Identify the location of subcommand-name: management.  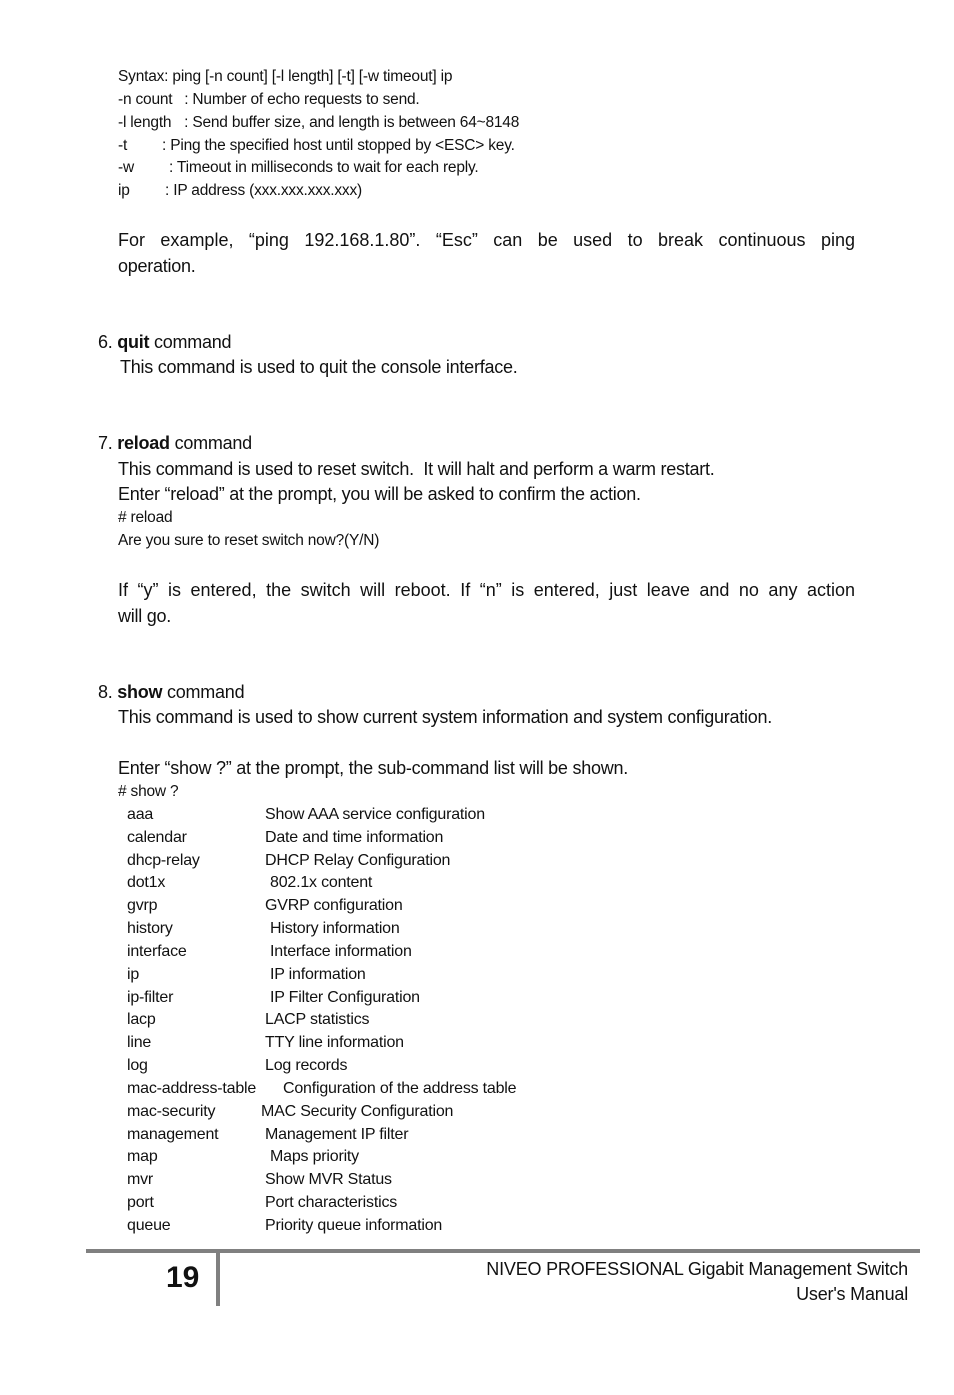
(173, 1134).